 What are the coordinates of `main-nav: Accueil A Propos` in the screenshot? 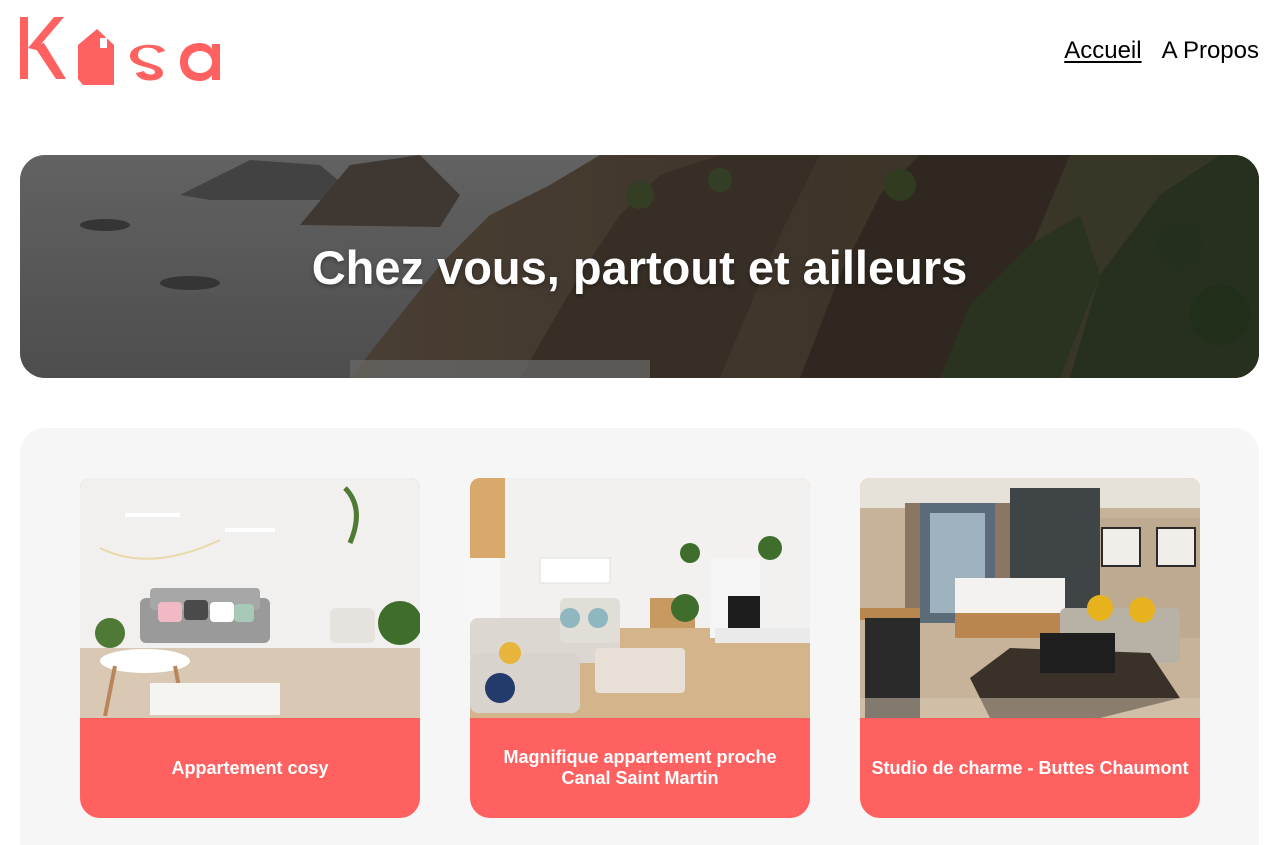 It's located at (1161, 51).